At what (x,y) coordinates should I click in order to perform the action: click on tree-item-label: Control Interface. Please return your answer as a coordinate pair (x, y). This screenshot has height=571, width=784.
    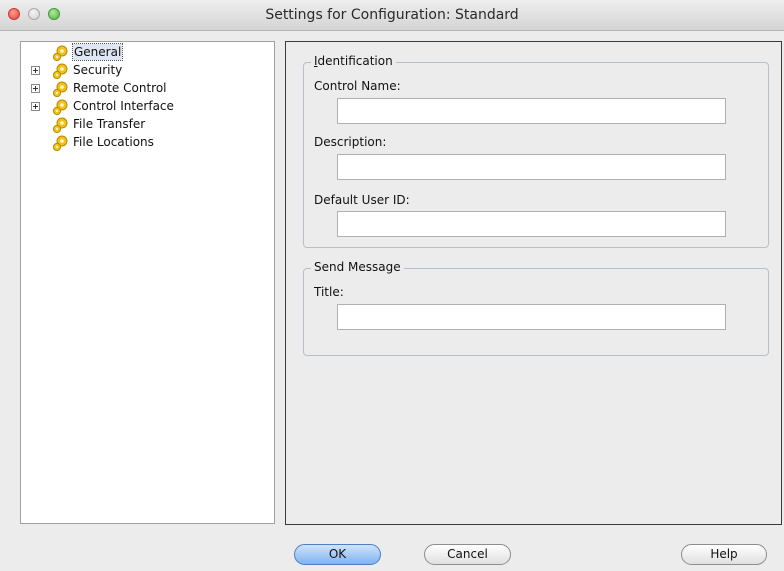
    Looking at the image, I should click on (123, 106).